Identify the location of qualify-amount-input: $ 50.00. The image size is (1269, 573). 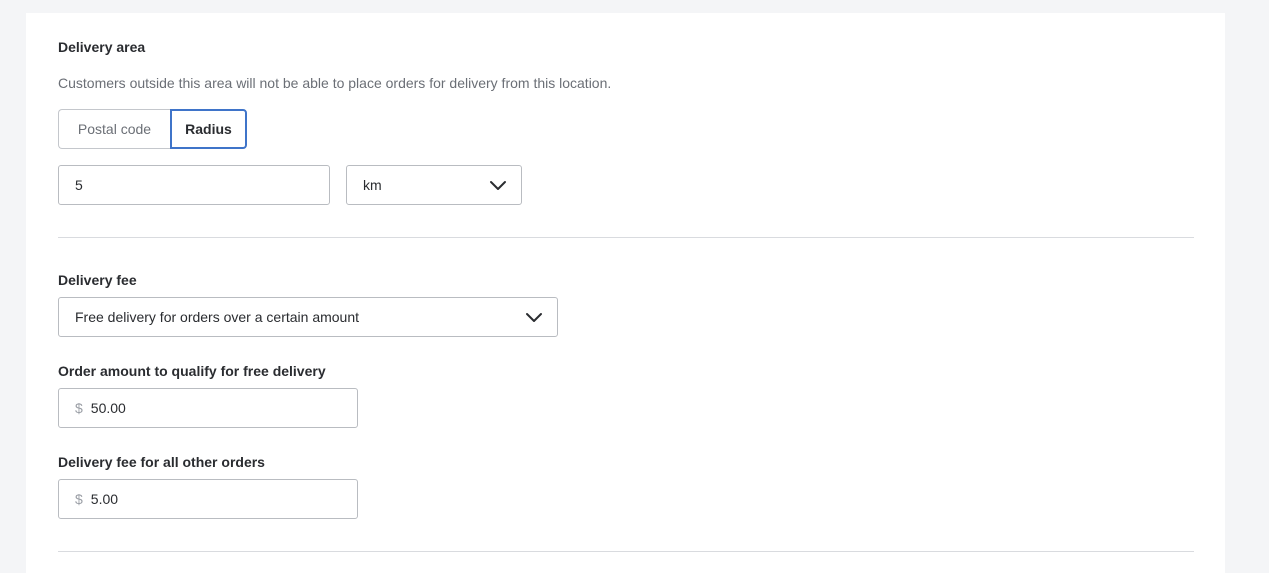
(208, 408).